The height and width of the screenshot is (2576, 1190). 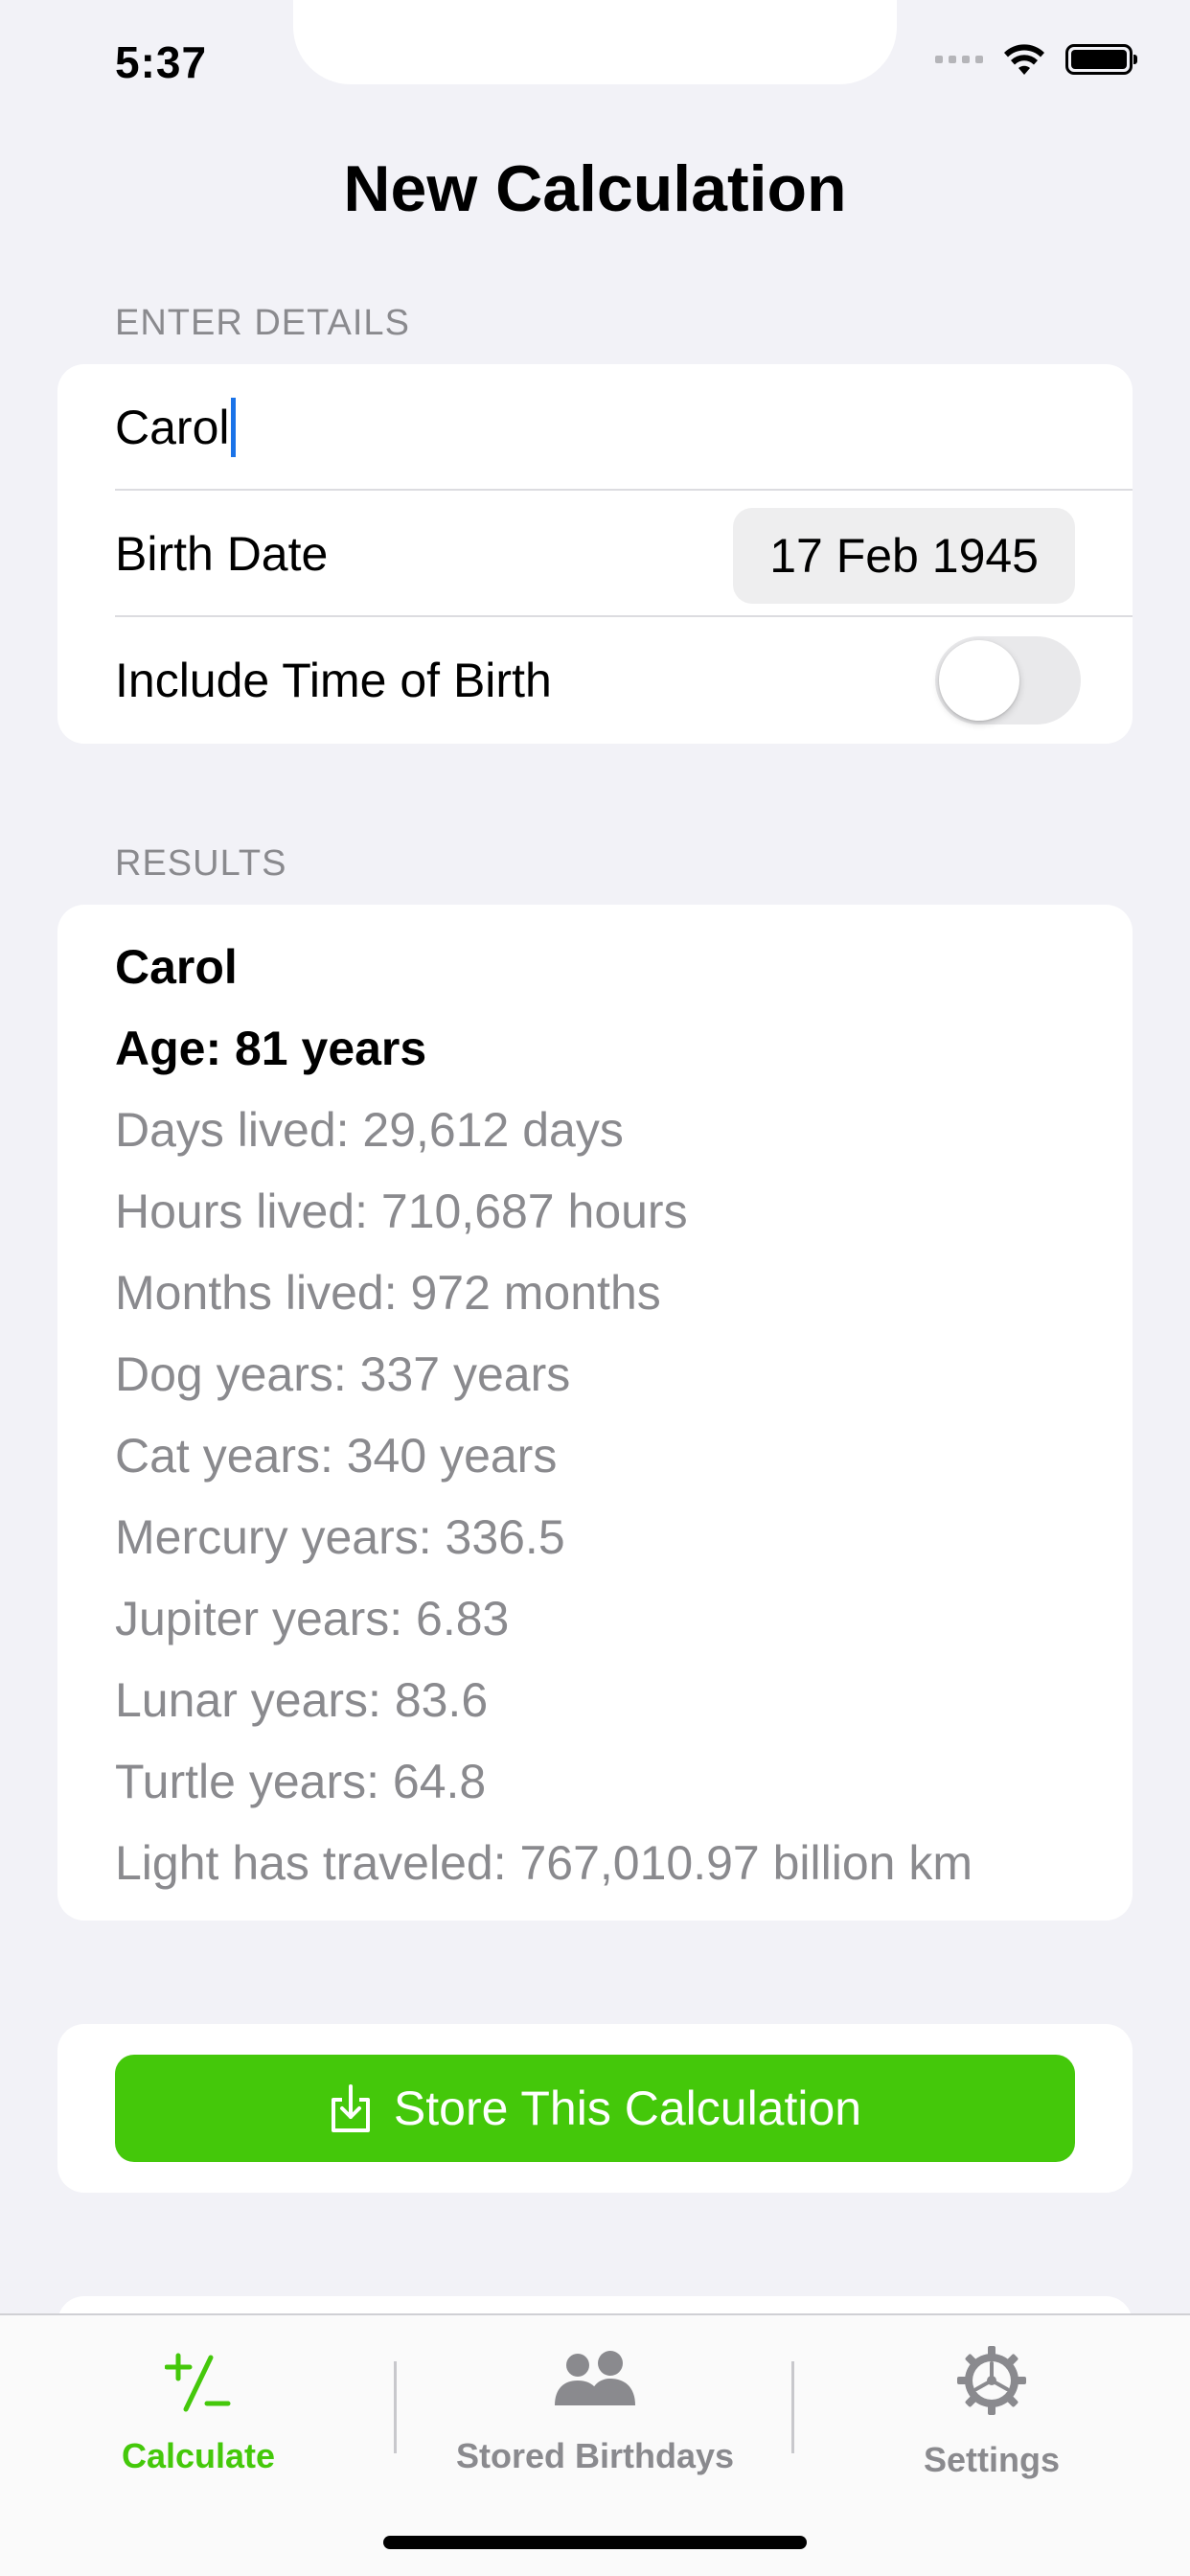 What do you see at coordinates (402, 1211) in the screenshot?
I see `result-hours-lived: Hours lived: 710,687 hours` at bounding box center [402, 1211].